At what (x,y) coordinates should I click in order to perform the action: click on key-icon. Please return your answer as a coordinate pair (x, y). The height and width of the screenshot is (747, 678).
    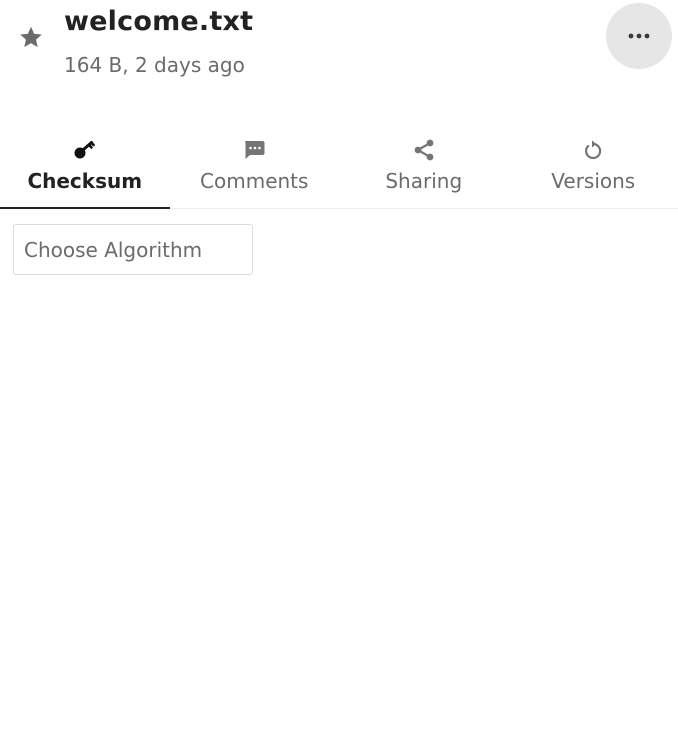
    Looking at the image, I should click on (84, 150).